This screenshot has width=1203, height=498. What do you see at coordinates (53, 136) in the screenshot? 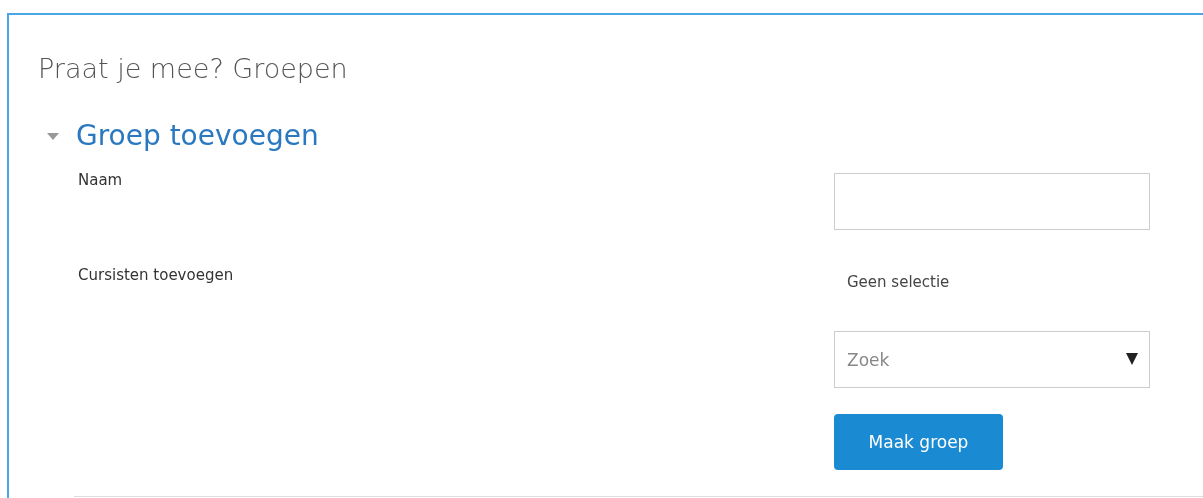
I see `collapse-caret-icon` at bounding box center [53, 136].